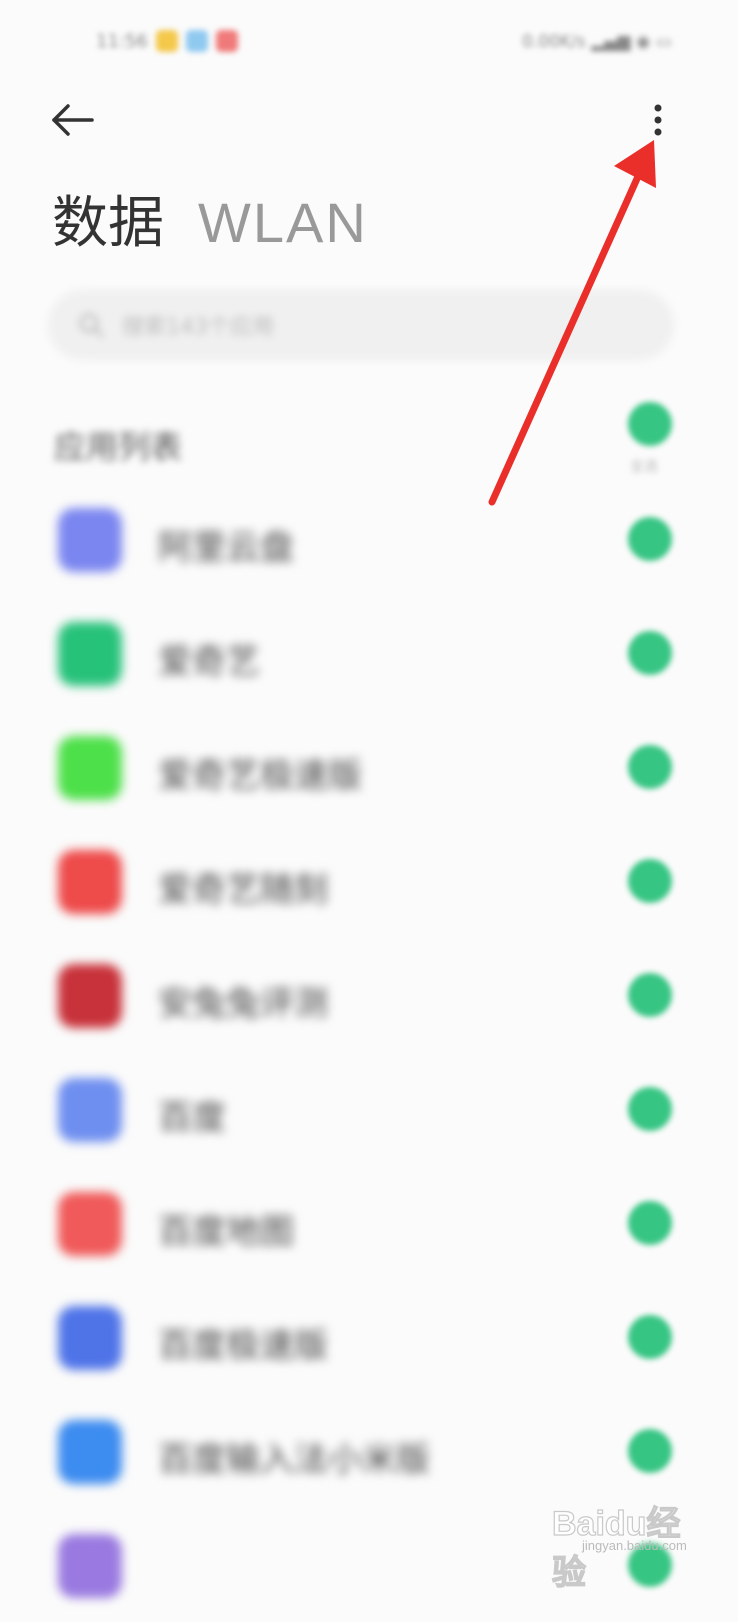 Image resolution: width=738 pixels, height=1622 pixels. Describe the element at coordinates (260, 776) in the screenshot. I see `app-name: 爱奇艺极速版` at that location.